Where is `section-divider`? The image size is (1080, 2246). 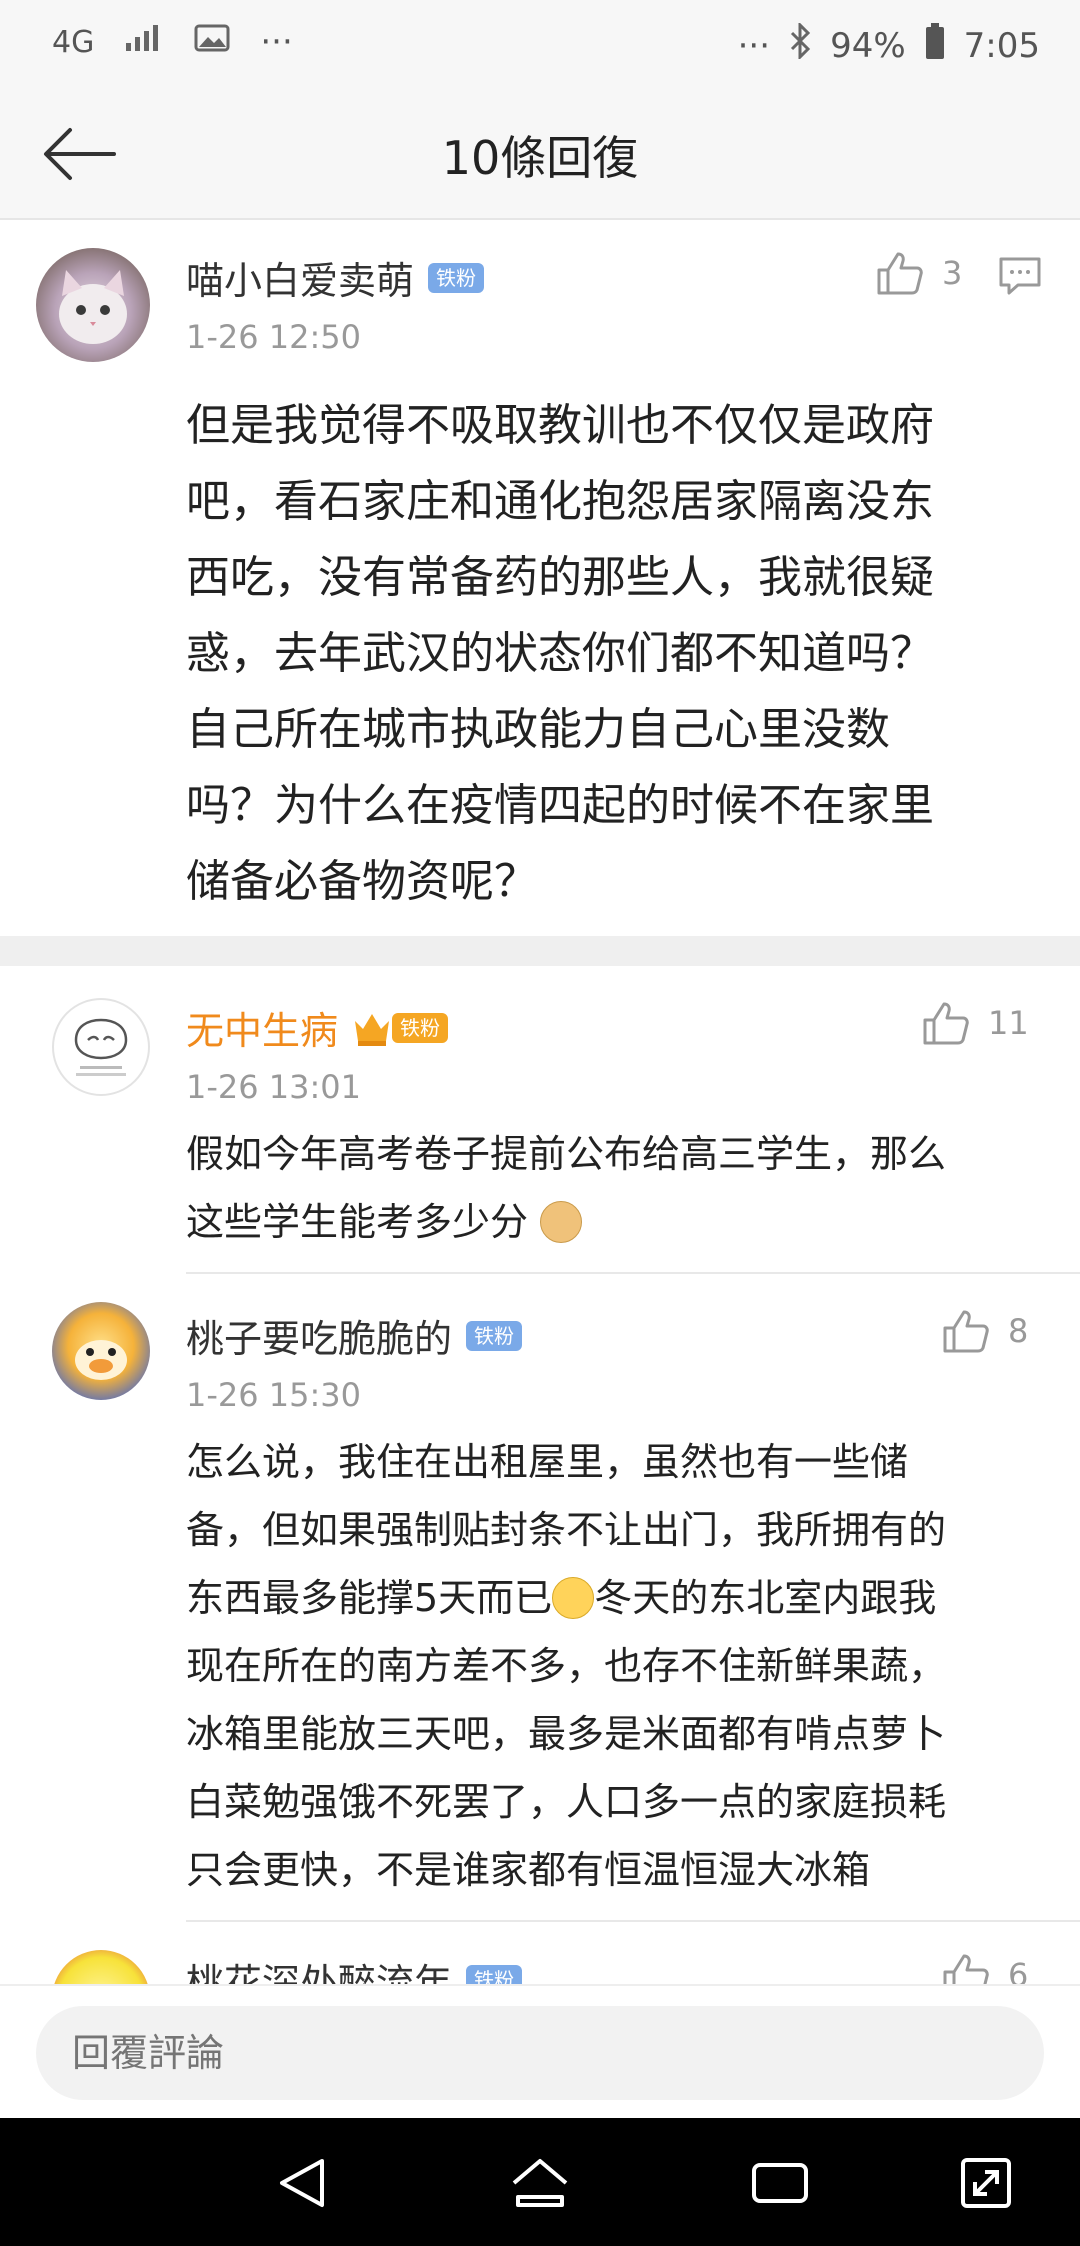
section-divider is located at coordinates (540, 951).